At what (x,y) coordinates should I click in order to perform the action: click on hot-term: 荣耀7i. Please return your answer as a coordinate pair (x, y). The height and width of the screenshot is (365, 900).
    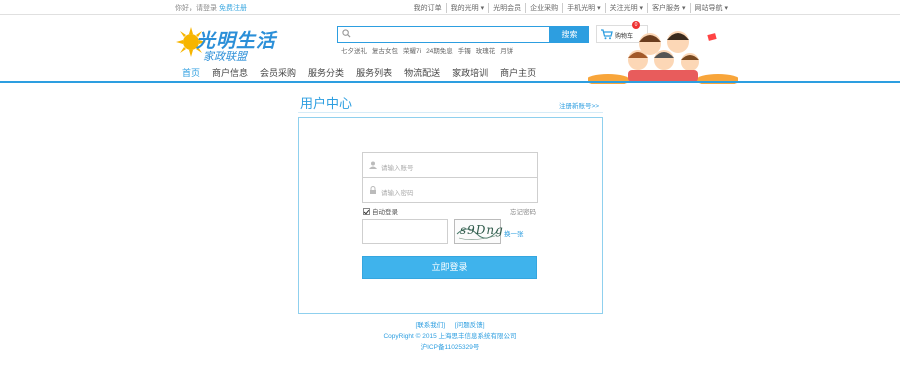
    Looking at the image, I should click on (412, 50).